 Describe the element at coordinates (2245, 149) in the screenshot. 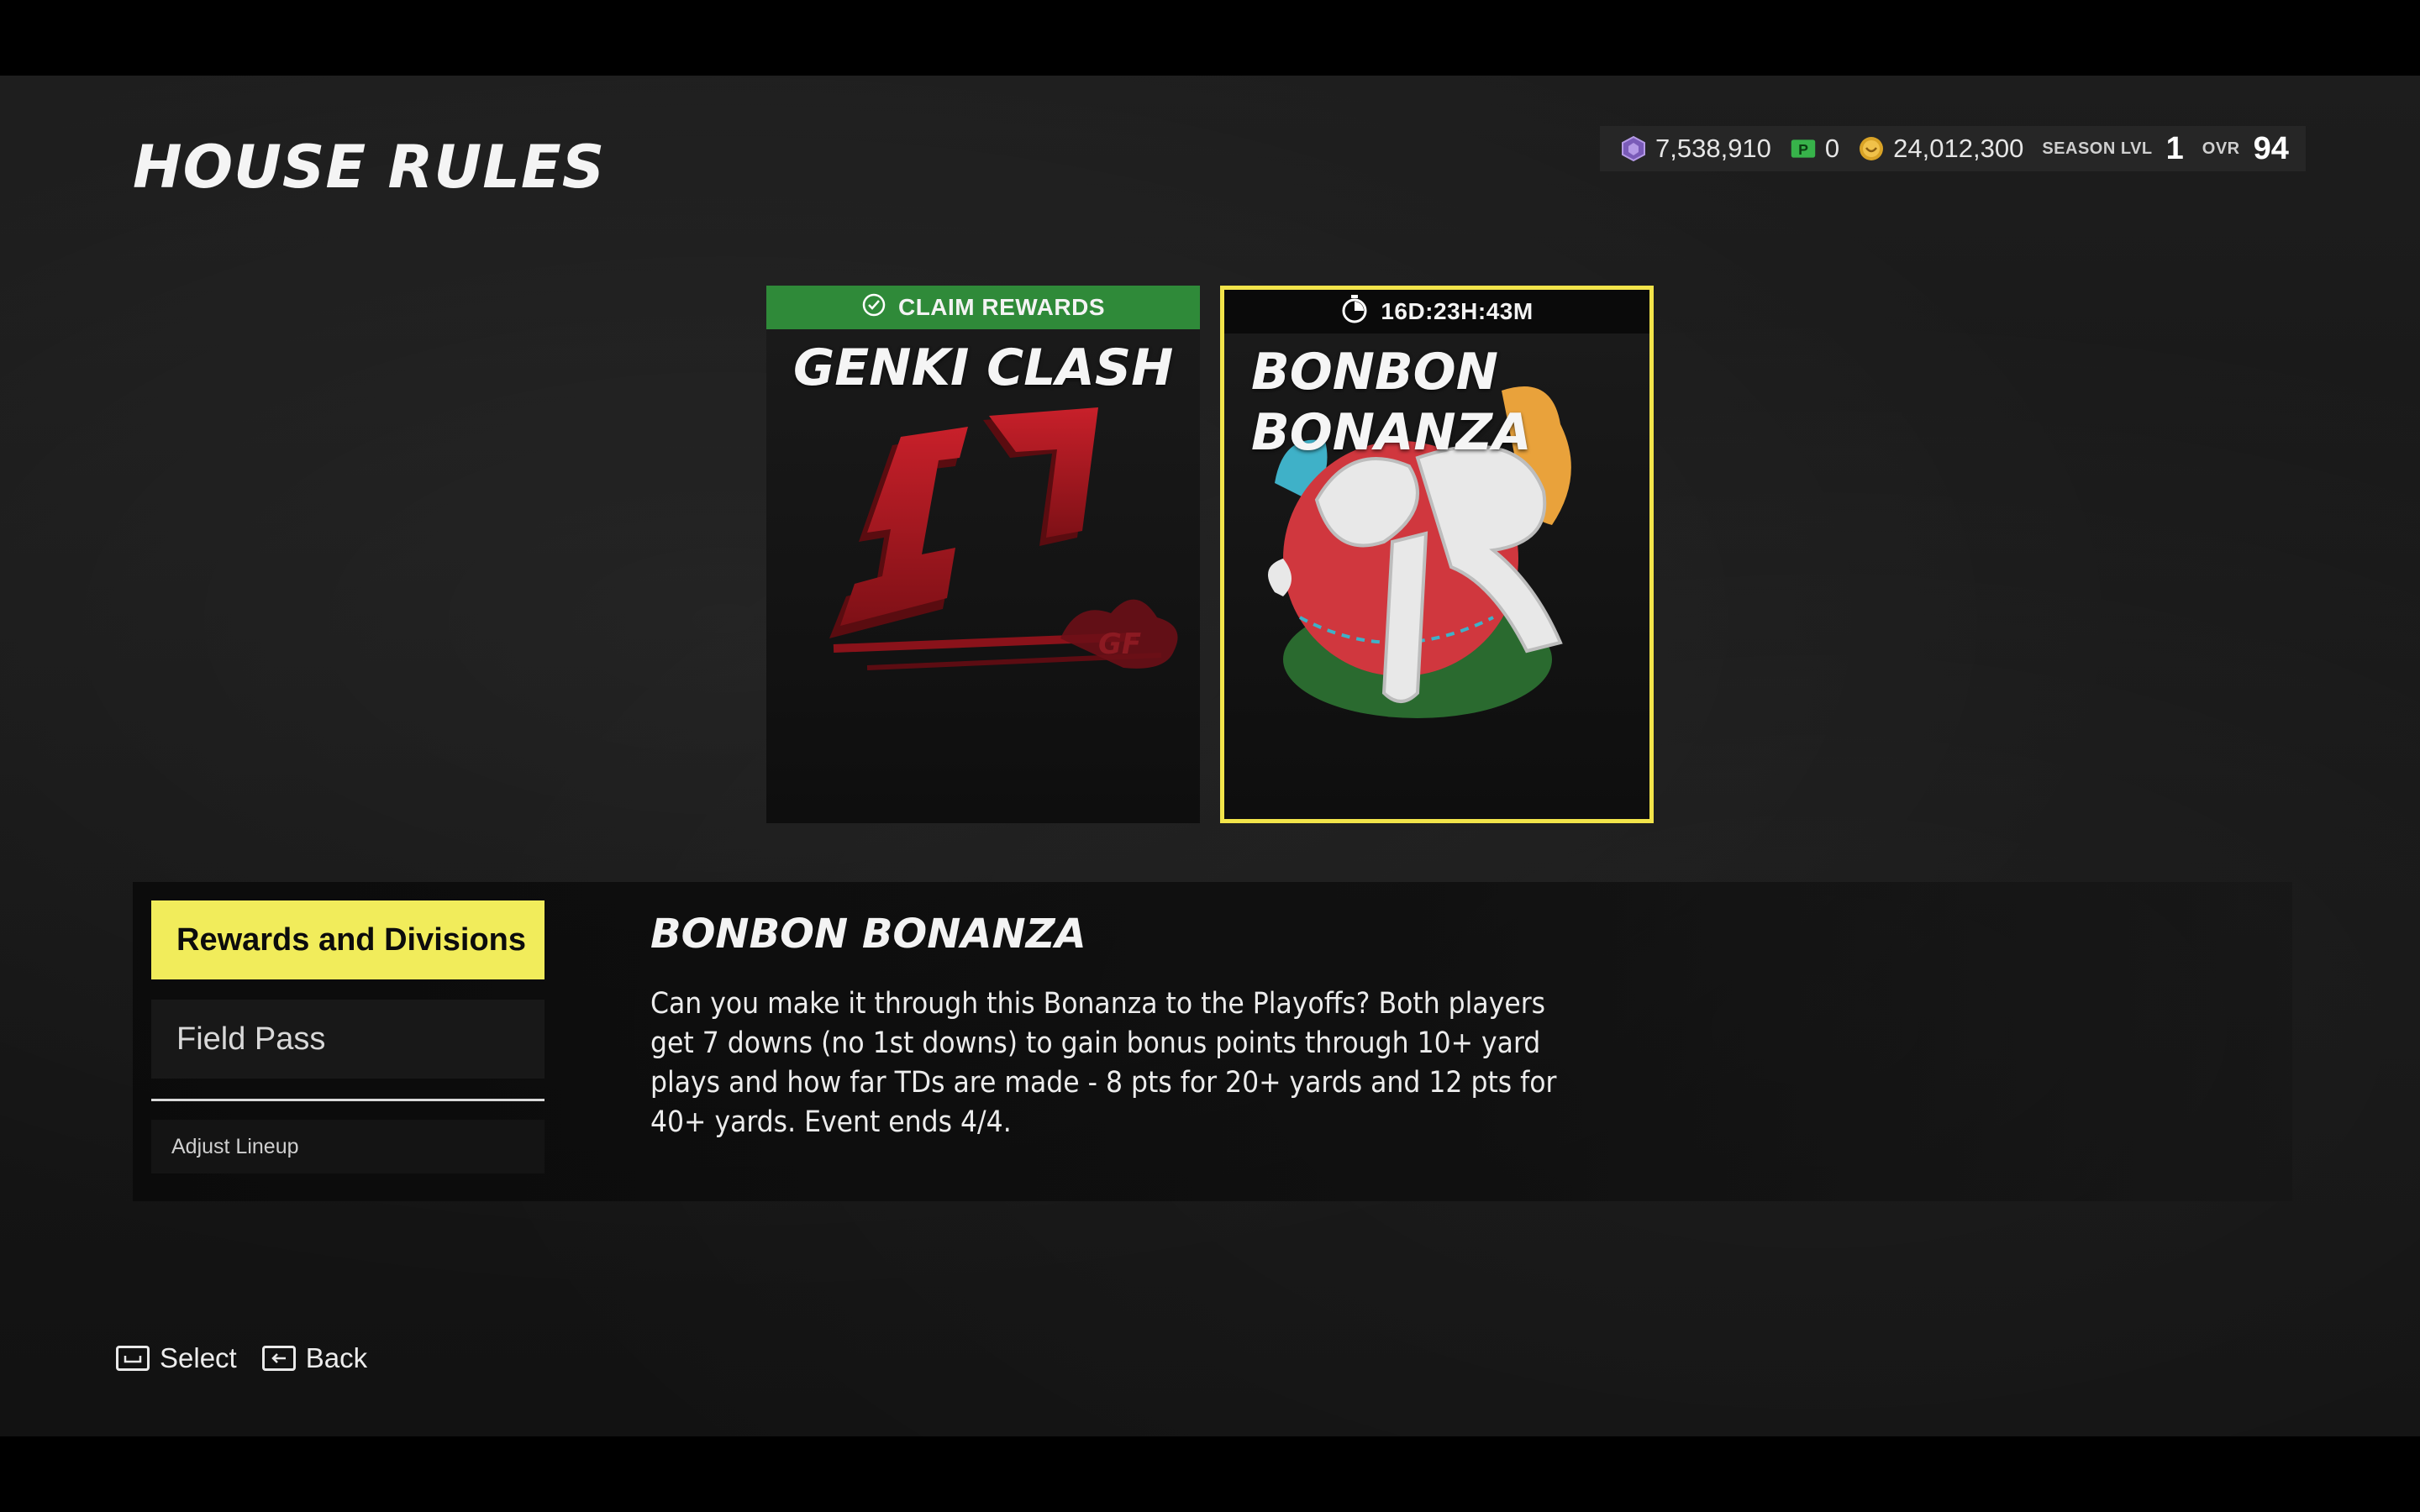

I see `overall-rating: OVR 94` at that location.